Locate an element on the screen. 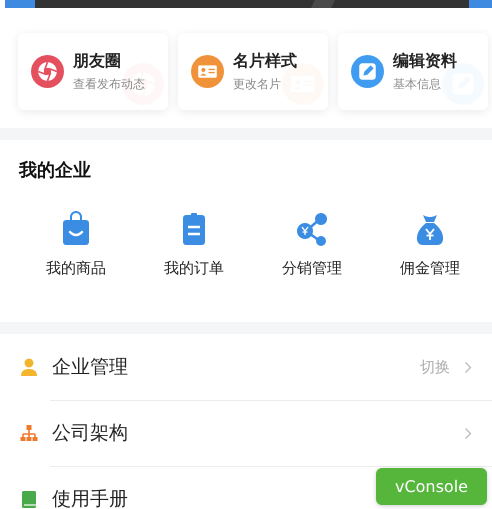 The image size is (492, 509). pencil-icon is located at coordinates (367, 71).